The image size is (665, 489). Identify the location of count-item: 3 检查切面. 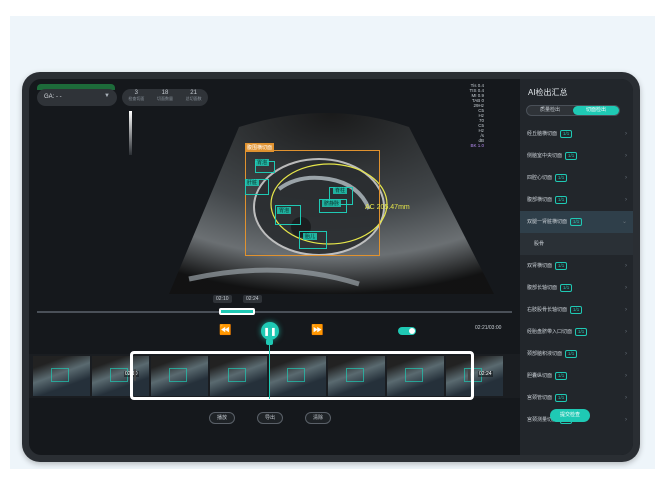
(136, 95).